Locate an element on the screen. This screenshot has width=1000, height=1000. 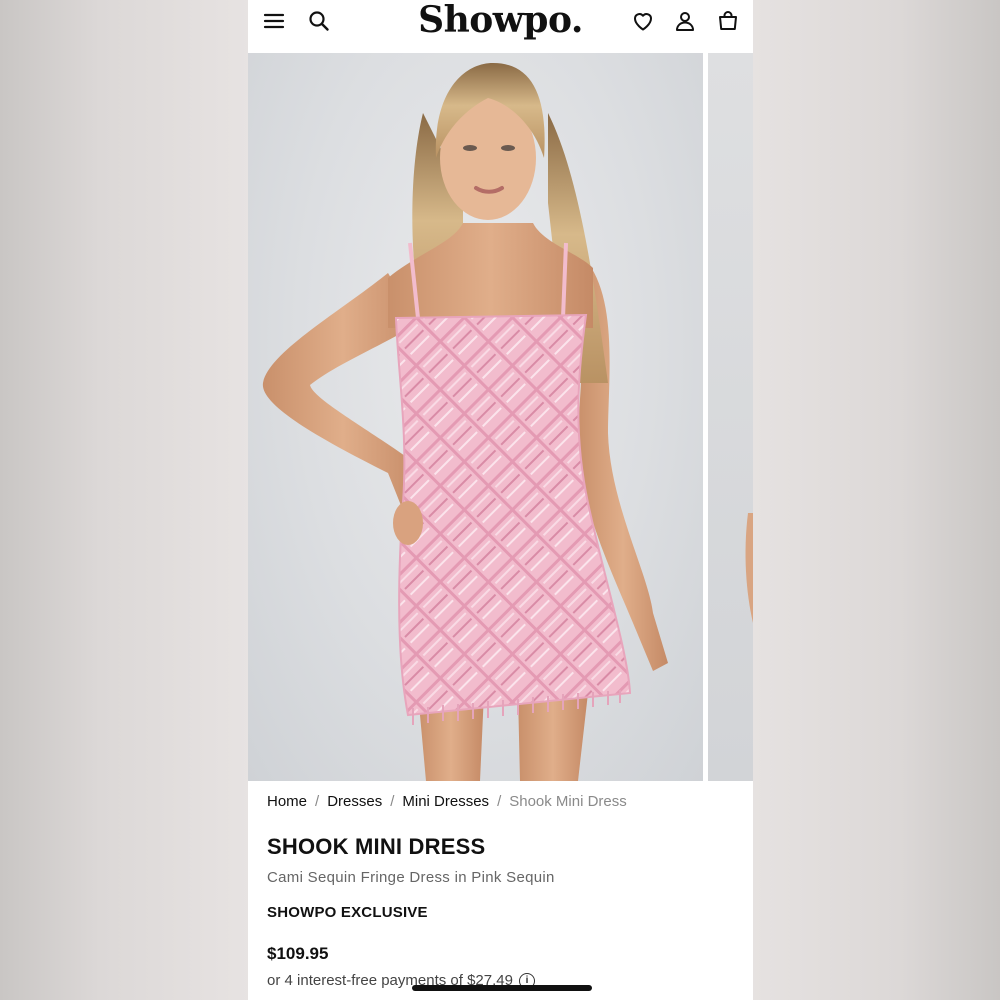
product-price: $109.95 is located at coordinates (298, 953).